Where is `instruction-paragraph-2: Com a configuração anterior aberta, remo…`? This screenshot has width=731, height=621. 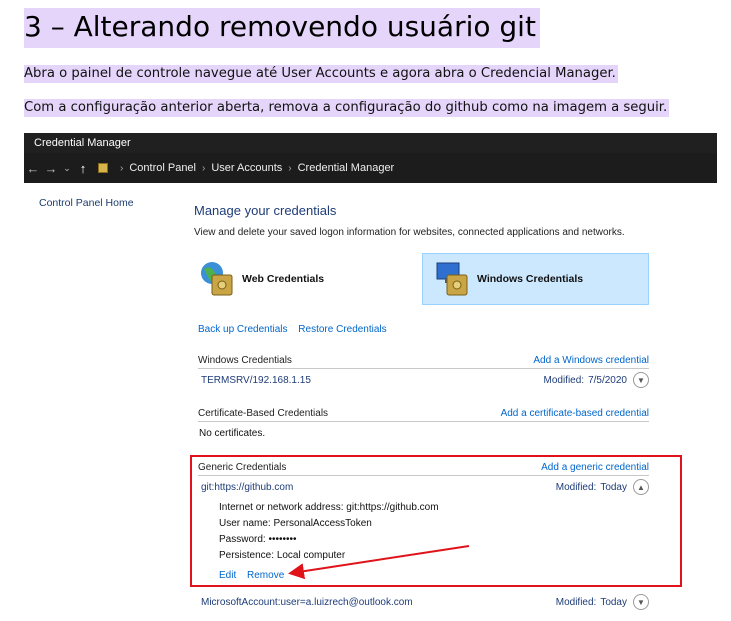 instruction-paragraph-2: Com a configuração anterior aberta, remo… is located at coordinates (347, 108).